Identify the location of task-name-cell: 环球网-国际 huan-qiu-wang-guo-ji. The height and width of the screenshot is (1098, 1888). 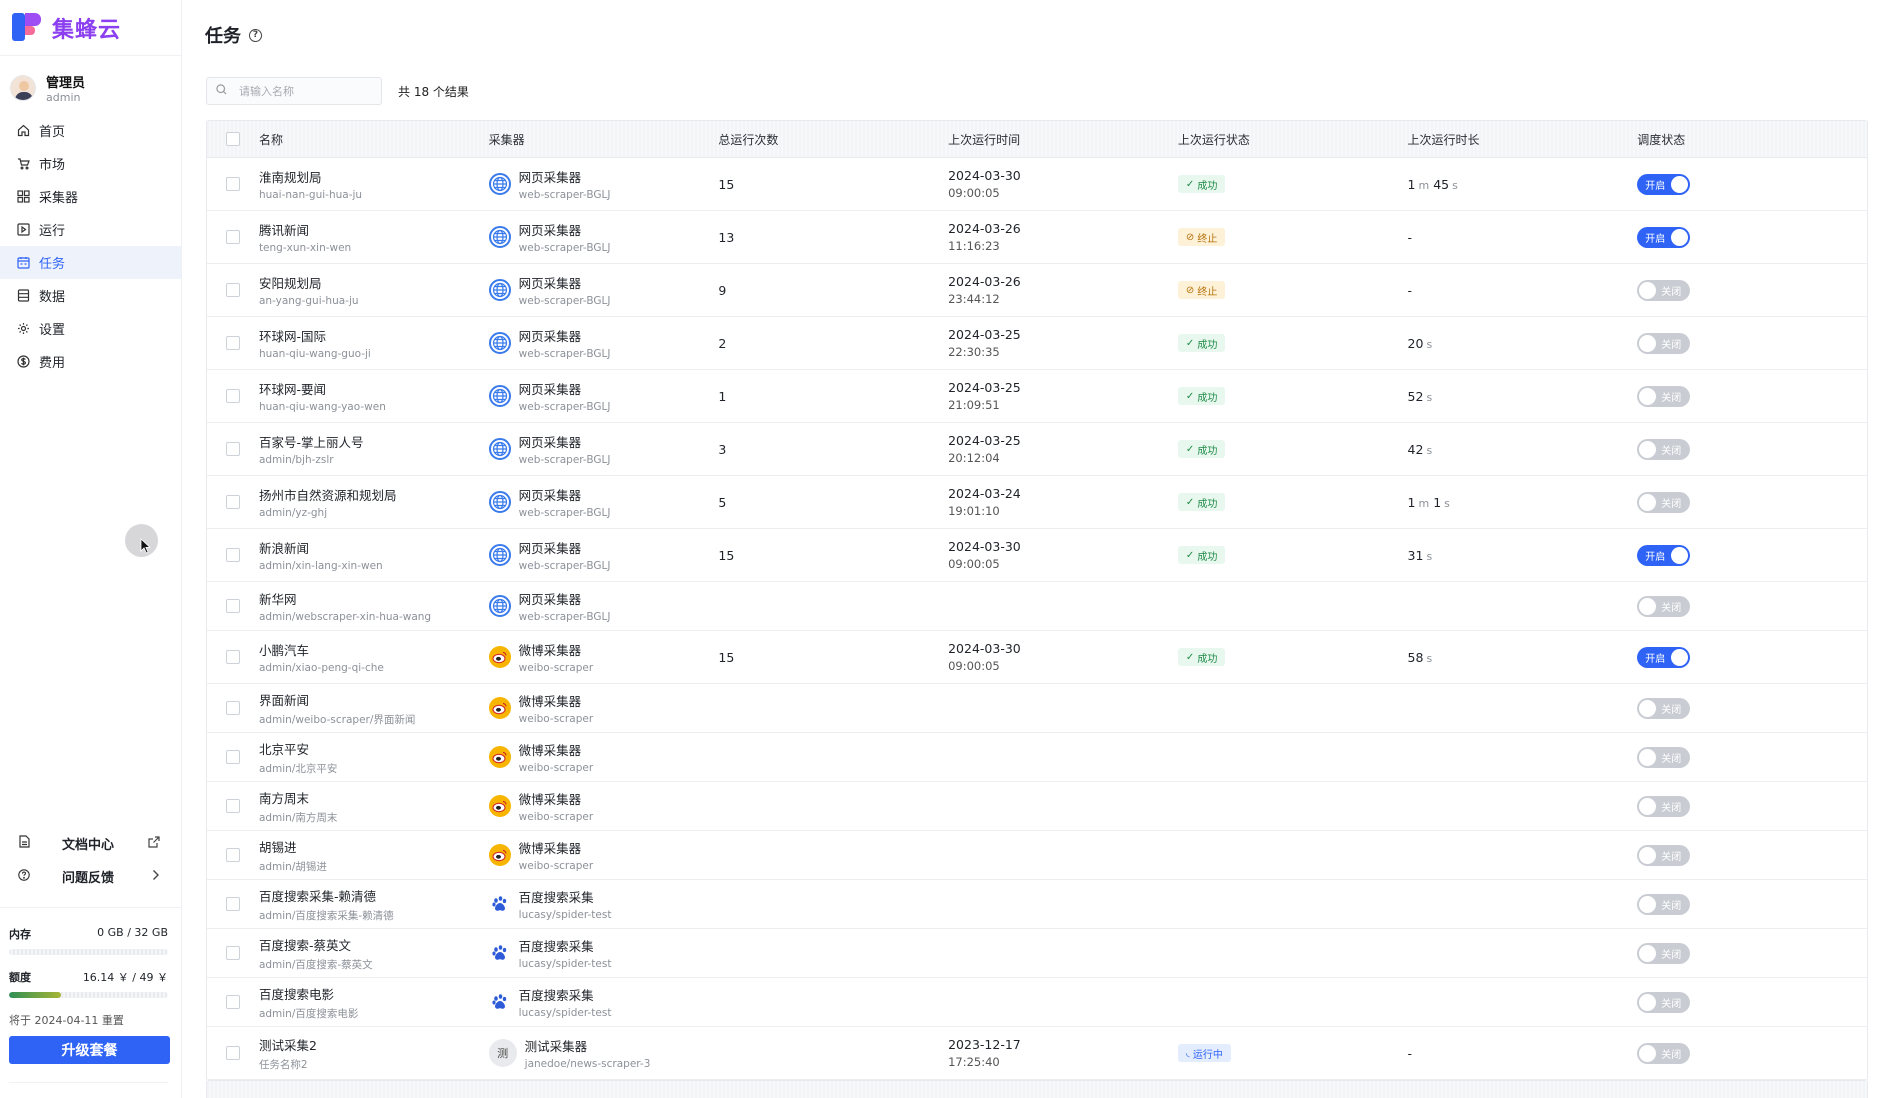
(374, 343).